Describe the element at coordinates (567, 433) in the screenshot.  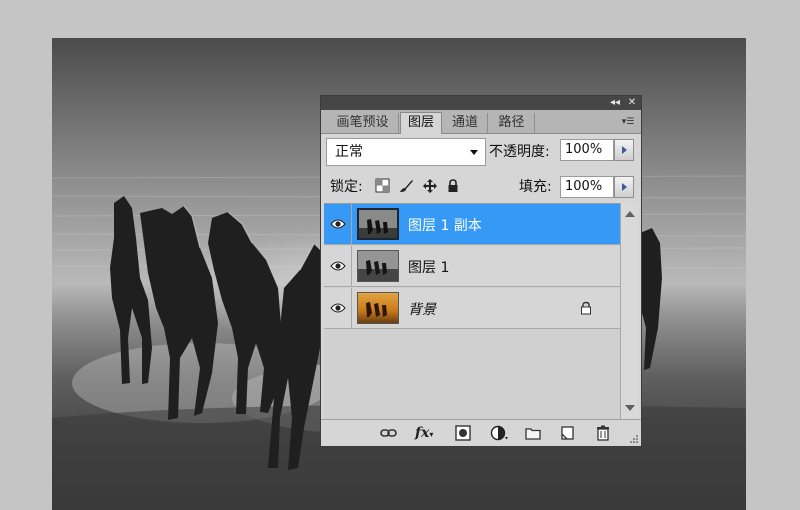
I see `new-layer-icon` at that location.